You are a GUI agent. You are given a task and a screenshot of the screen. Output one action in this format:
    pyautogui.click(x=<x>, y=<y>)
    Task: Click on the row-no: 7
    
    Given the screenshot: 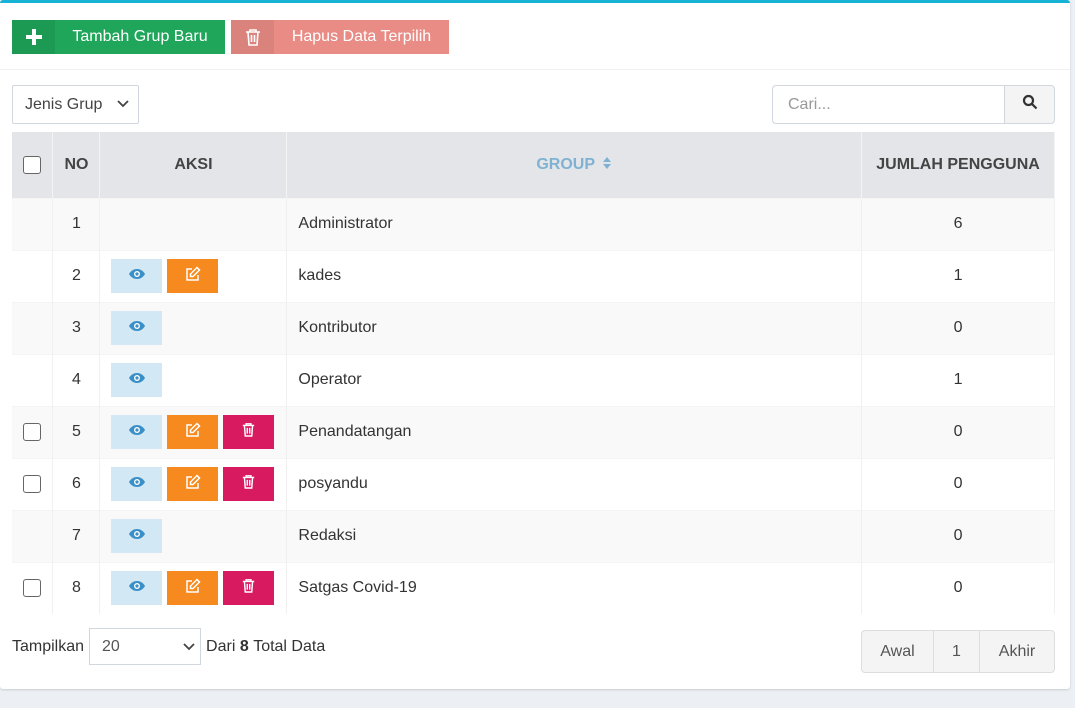 What is the action you would take?
    pyautogui.click(x=76, y=535)
    